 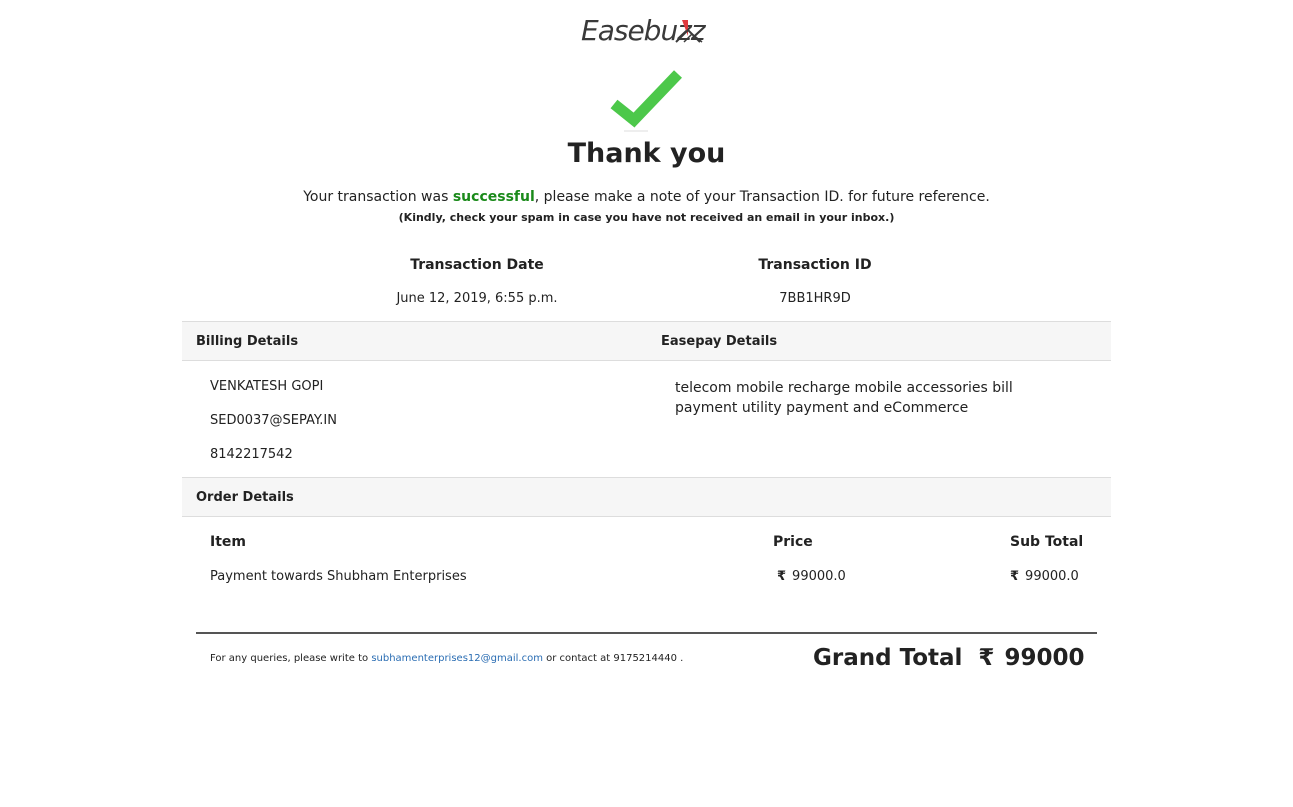 I want to click on subtotal-value: 99000.0, so click(x=1052, y=576).